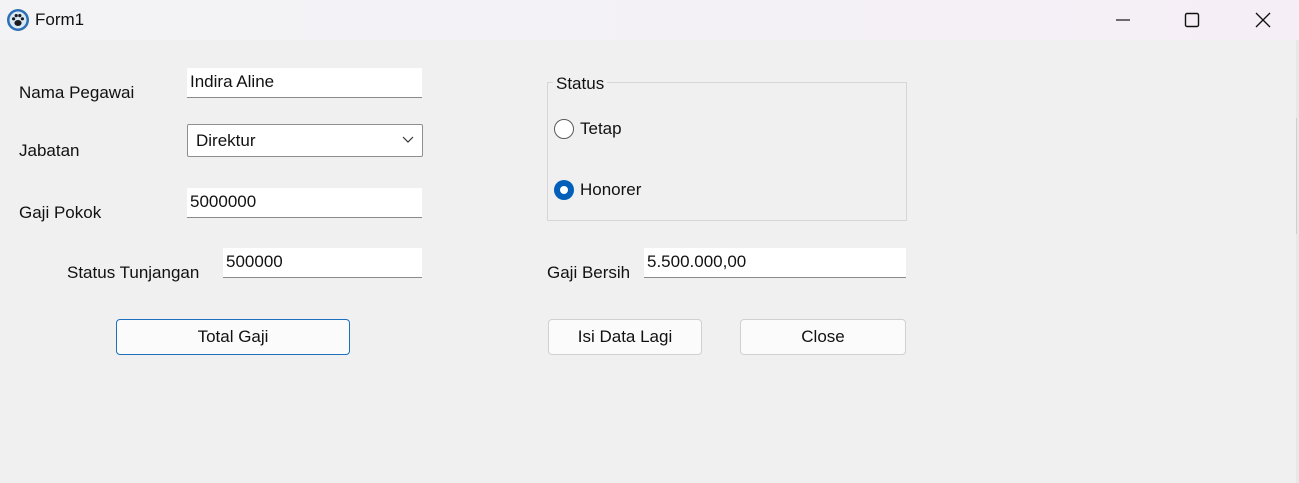 This screenshot has width=1299, height=483. I want to click on gaji-bersih-label: Gaji Bersih, so click(589, 272).